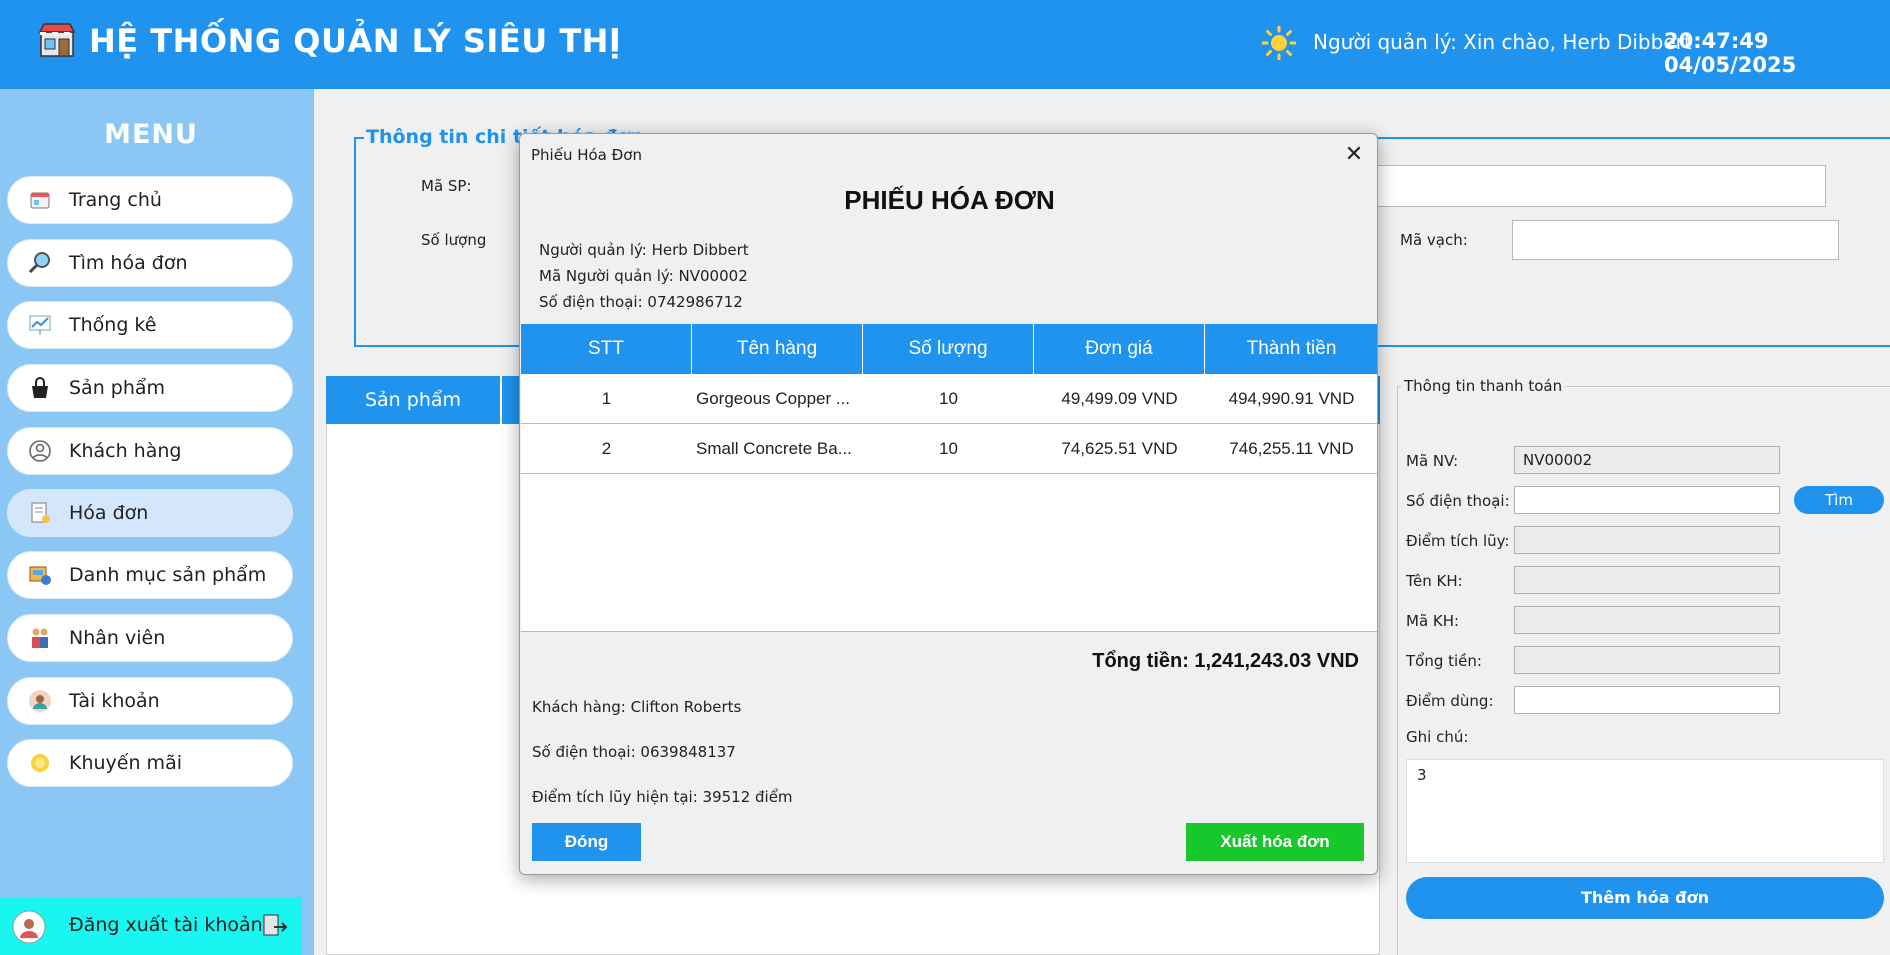  Describe the element at coordinates (115, 200) in the screenshot. I see `sidebar-item-label: Trang chủ` at that location.